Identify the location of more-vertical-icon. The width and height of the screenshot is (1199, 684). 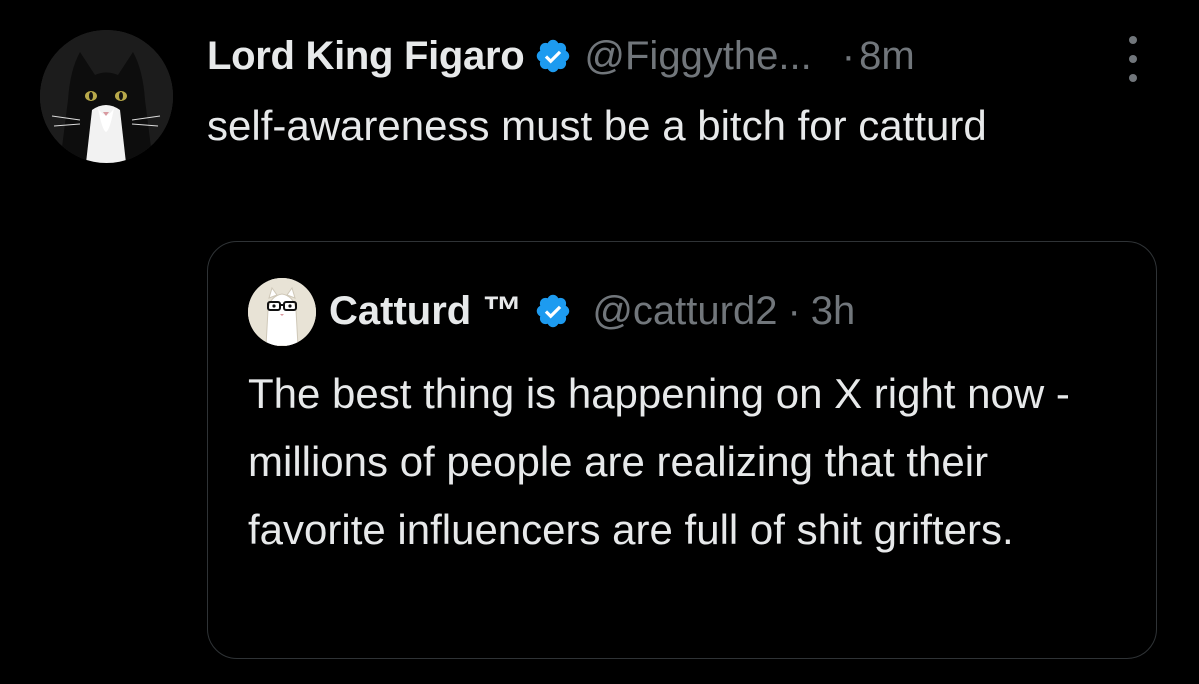
(1133, 59).